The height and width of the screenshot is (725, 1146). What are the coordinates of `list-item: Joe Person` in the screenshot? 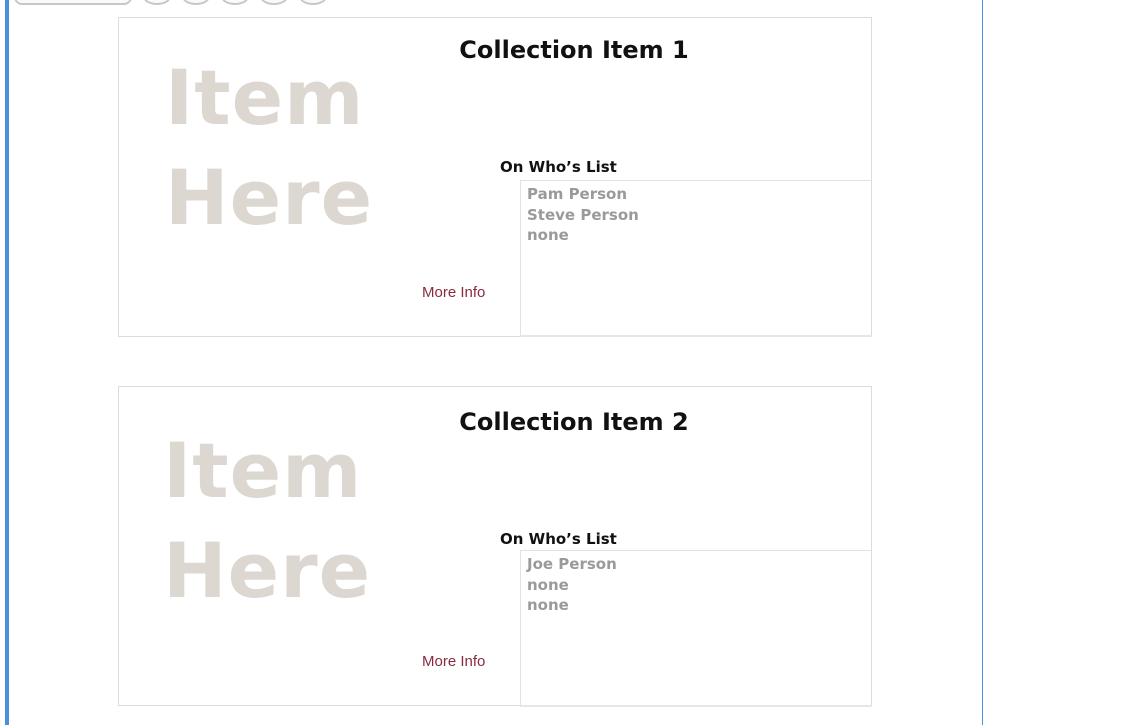 It's located at (572, 564).